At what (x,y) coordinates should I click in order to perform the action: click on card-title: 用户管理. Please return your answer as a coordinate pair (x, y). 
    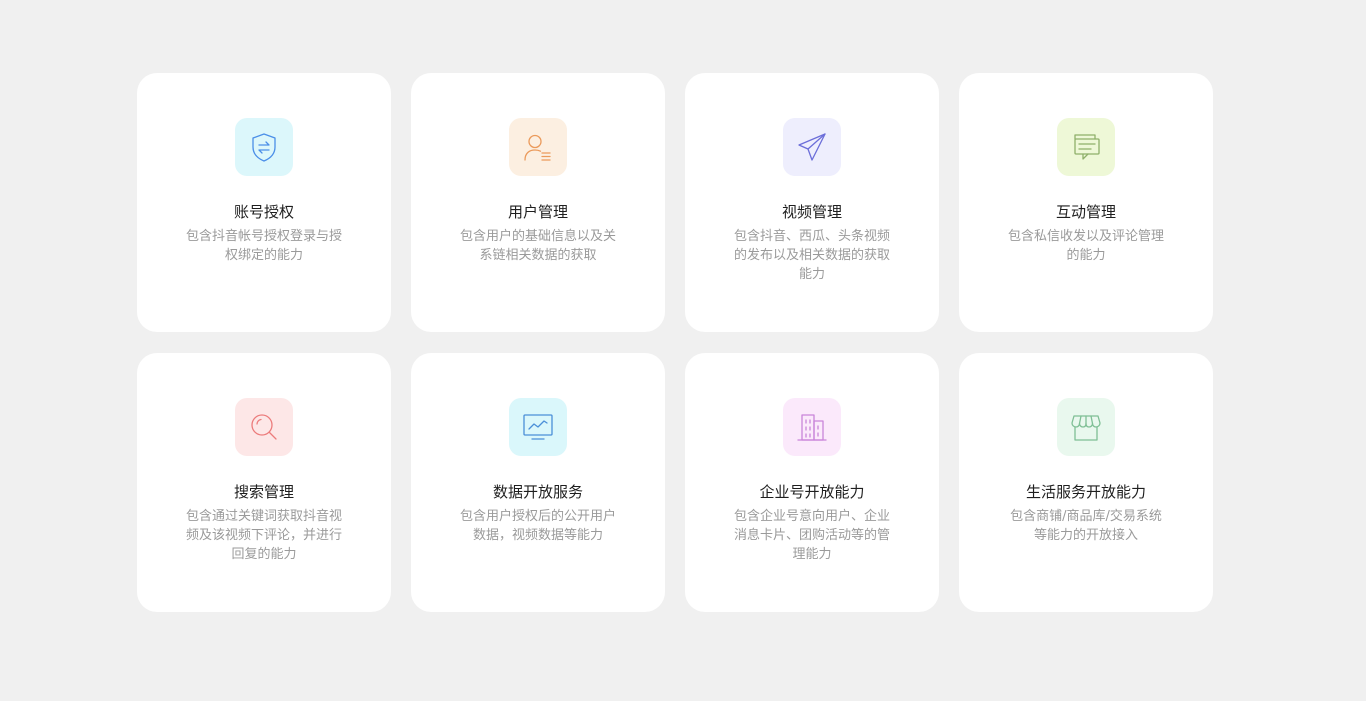
    Looking at the image, I should click on (537, 212).